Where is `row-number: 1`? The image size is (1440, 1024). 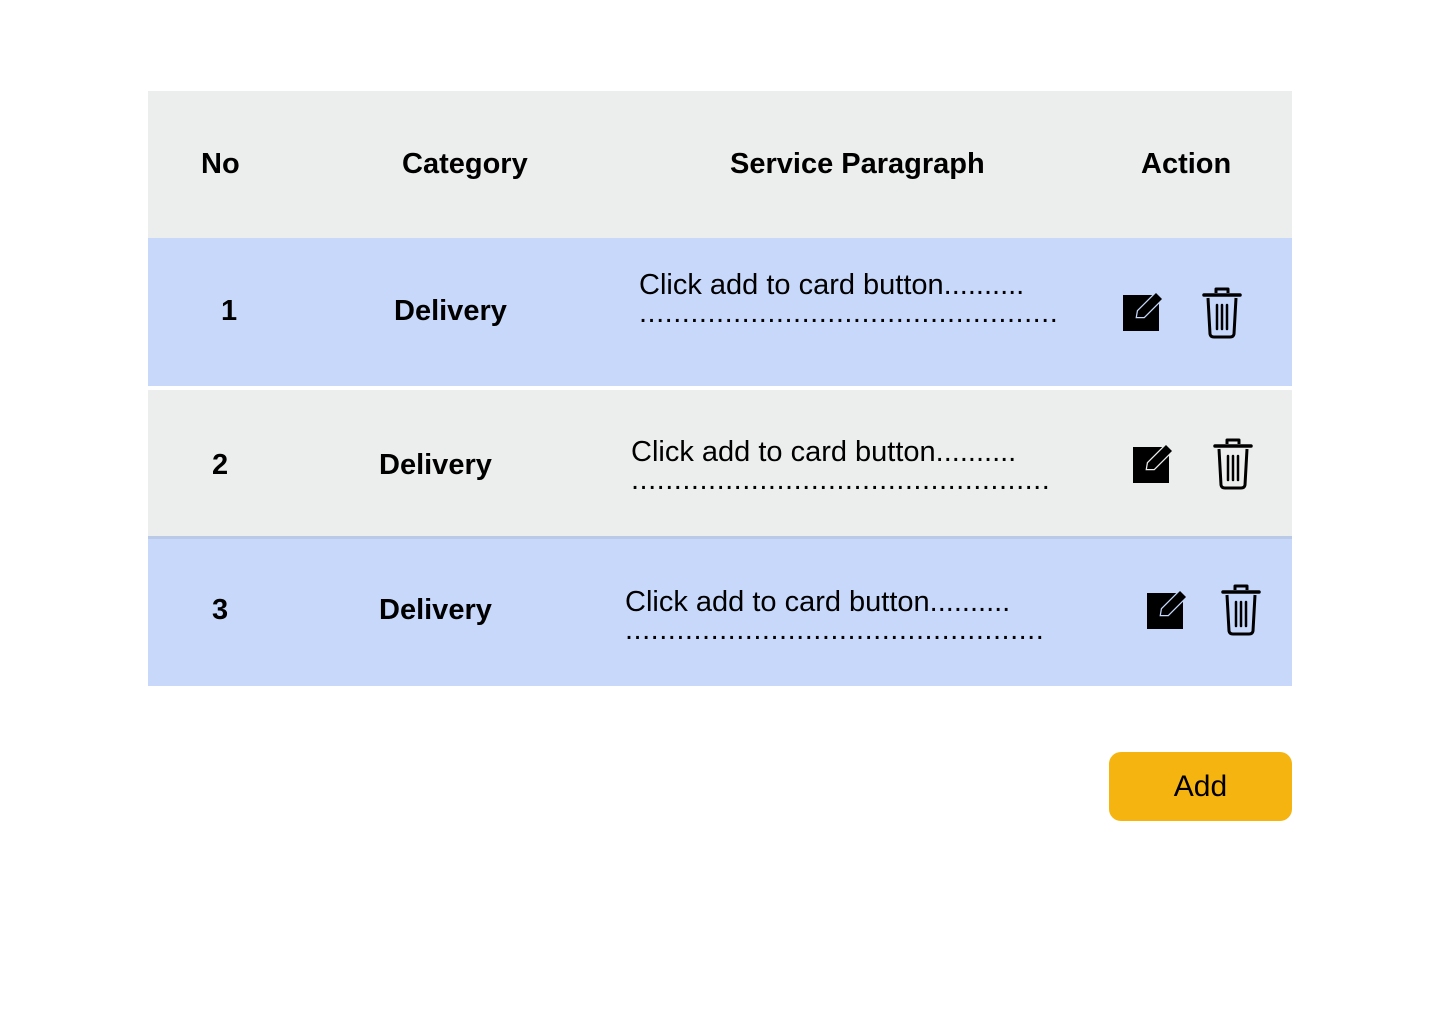 row-number: 1 is located at coordinates (229, 311).